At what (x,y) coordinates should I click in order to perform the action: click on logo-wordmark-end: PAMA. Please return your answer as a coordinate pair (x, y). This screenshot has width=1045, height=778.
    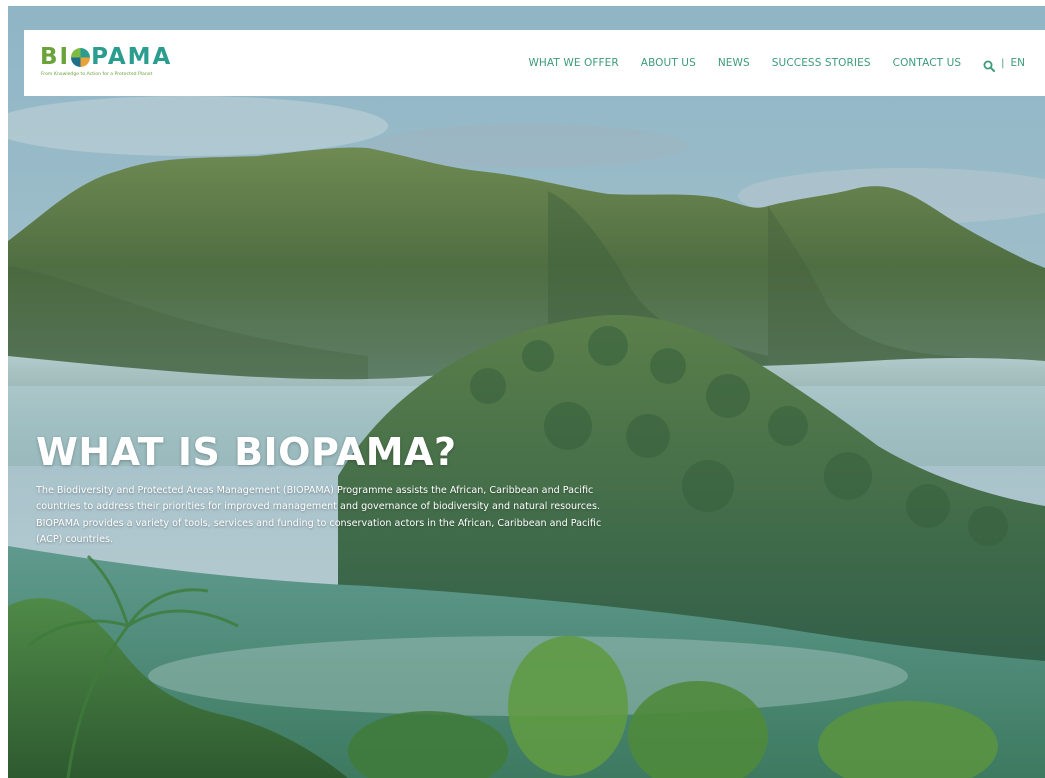
    Looking at the image, I should click on (132, 57).